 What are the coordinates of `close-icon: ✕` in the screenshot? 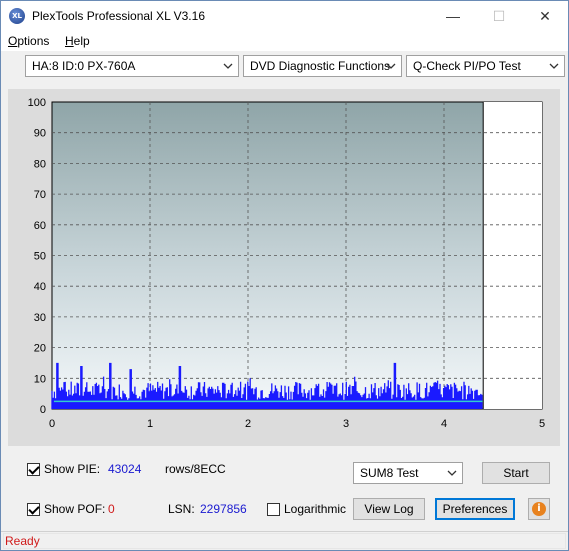 It's located at (545, 16).